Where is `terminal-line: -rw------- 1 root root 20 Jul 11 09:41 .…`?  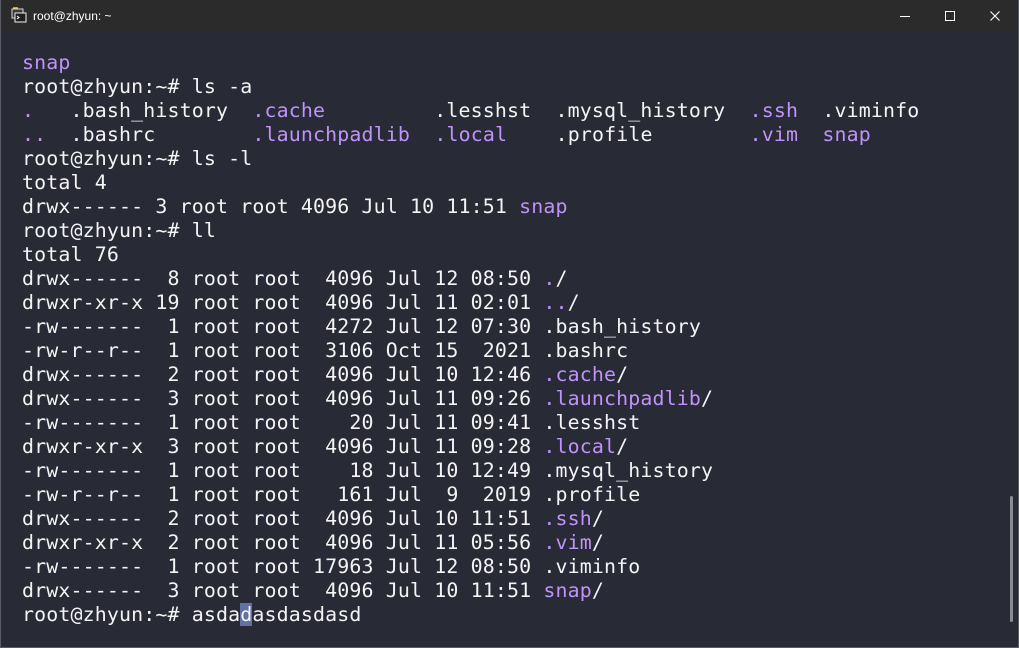
terminal-line: -rw------- 1 root root 20 Jul 11 09:41 .… is located at coordinates (470, 423).